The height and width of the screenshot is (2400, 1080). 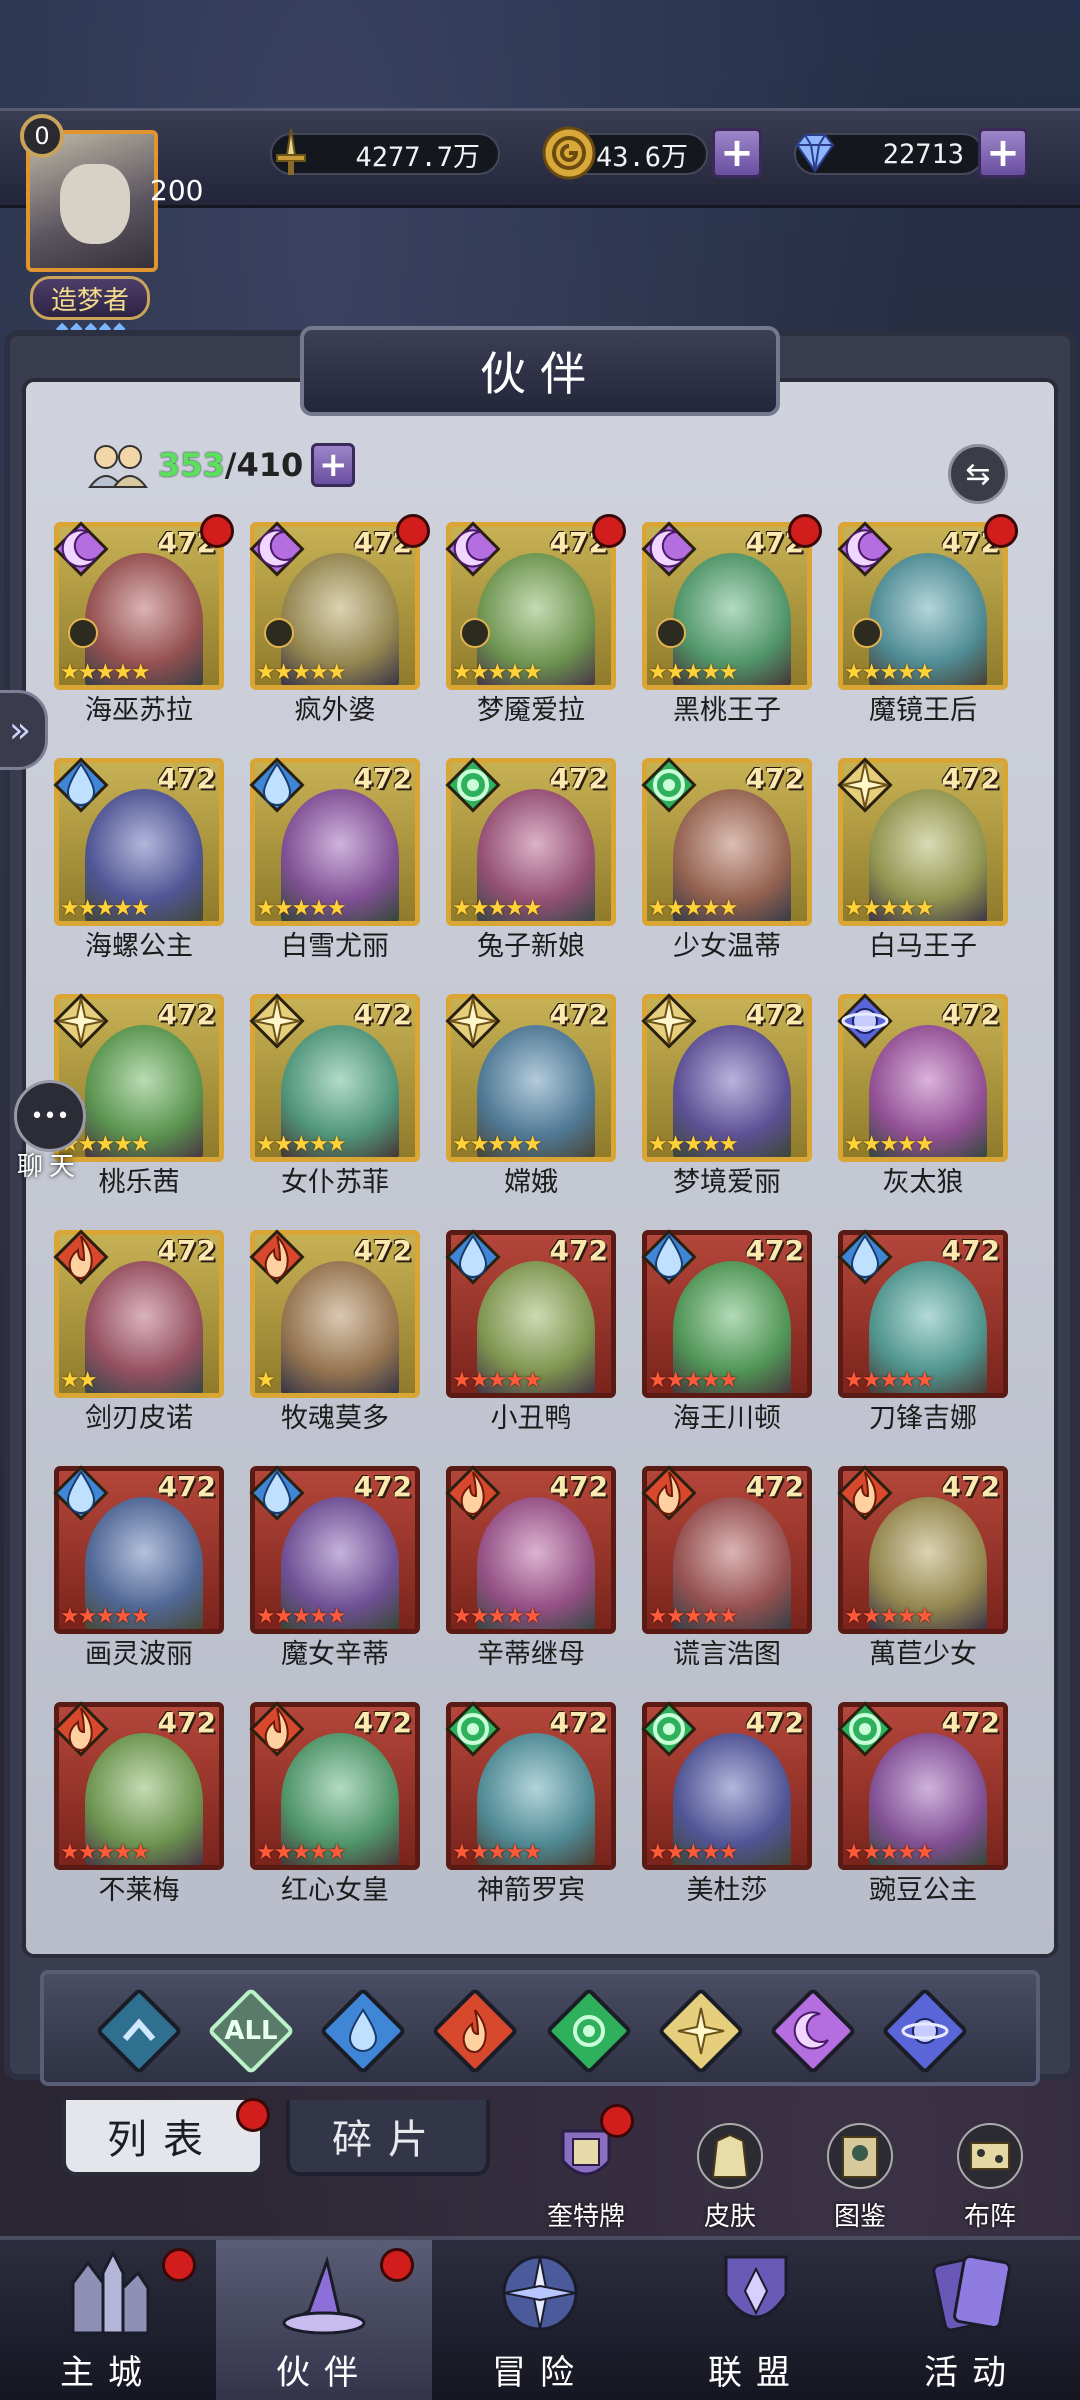 I want to click on partner-card: 472 ★★★★★ 黑桃王子, so click(x=731, y=620).